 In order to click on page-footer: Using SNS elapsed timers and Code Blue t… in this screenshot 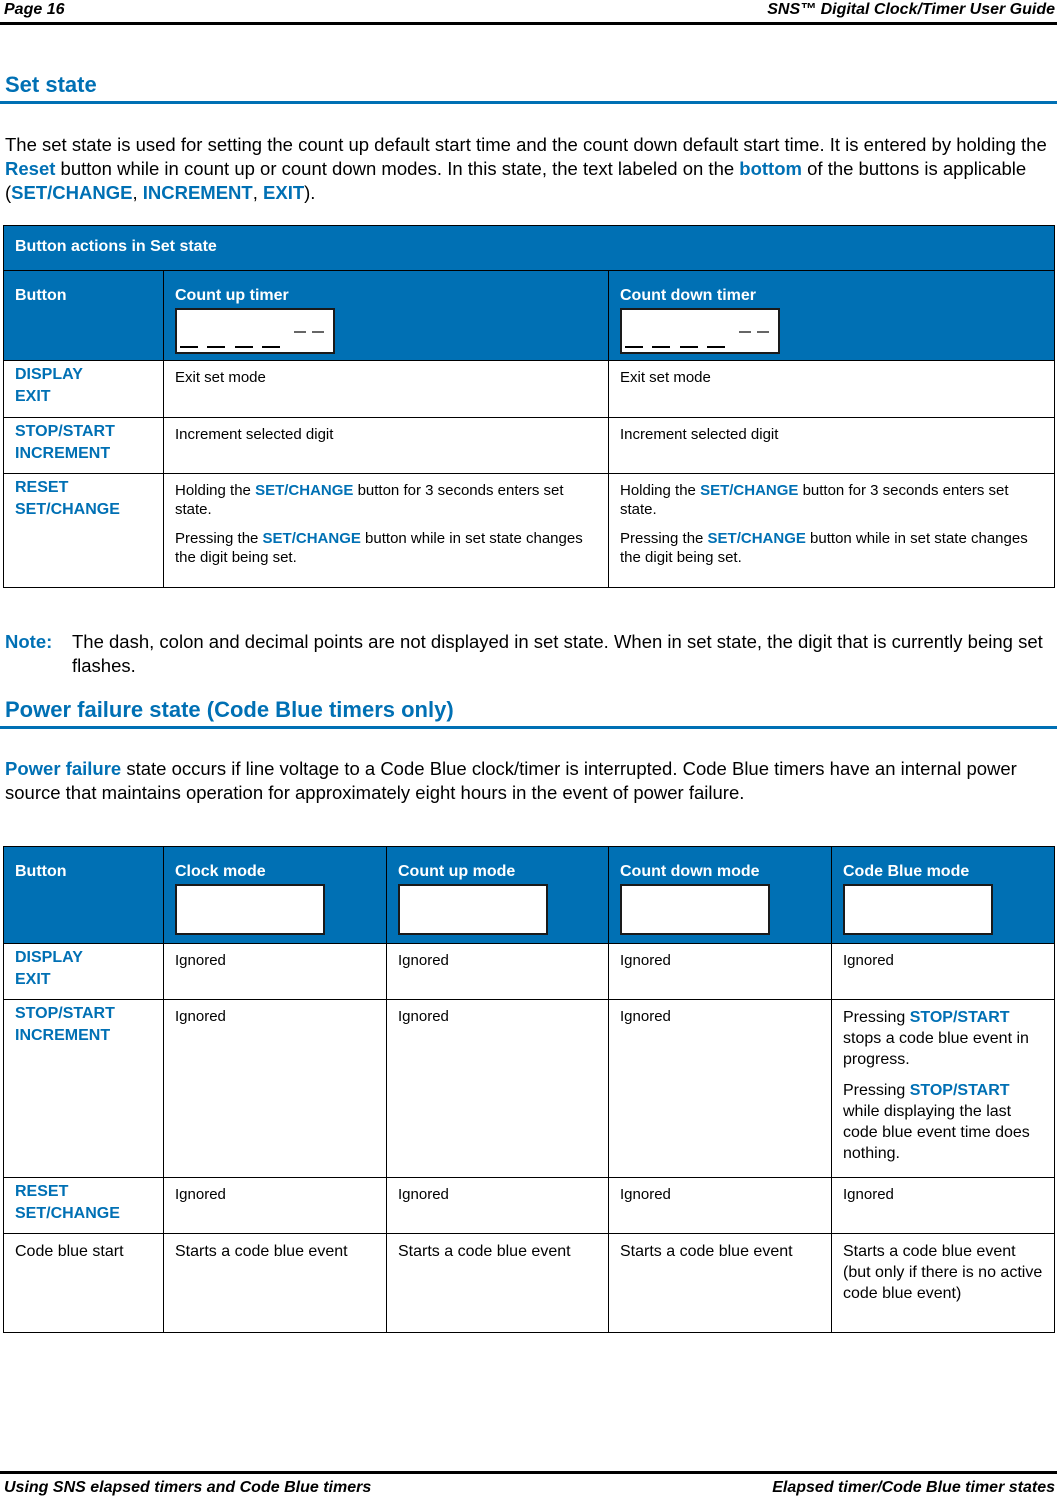, I will do `click(528, 1485)`.